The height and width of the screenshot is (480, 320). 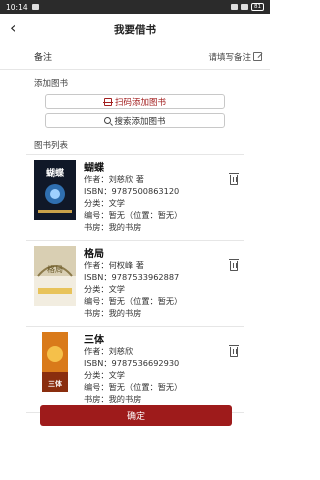 What do you see at coordinates (94, 168) in the screenshot?
I see `book-title: 蝴蝶` at bounding box center [94, 168].